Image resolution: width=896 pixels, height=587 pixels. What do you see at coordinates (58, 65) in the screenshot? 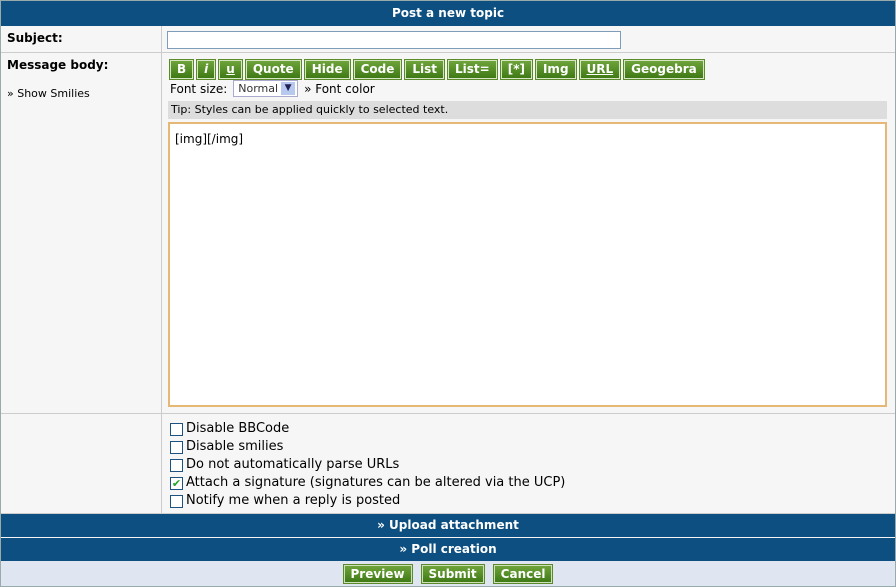
I see `message-label: Message body:` at bounding box center [58, 65].